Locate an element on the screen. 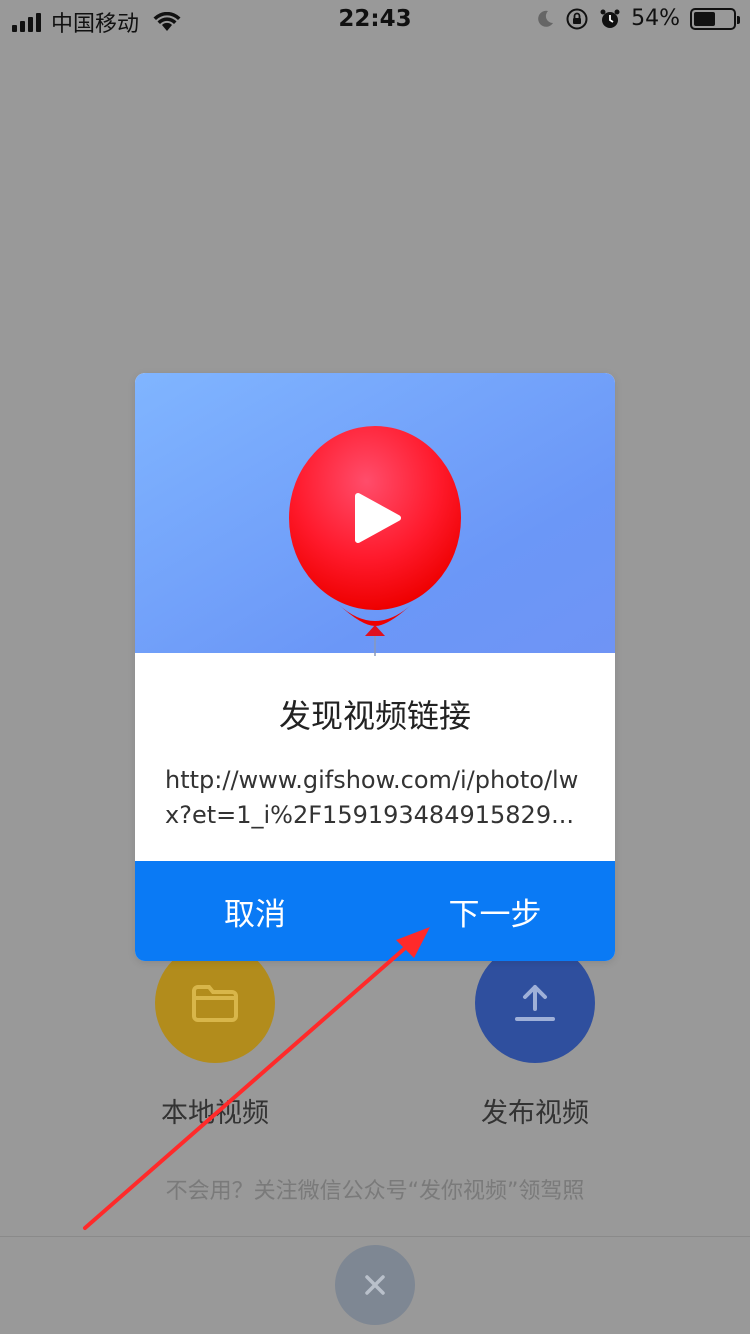 The height and width of the screenshot is (1334, 750). battery-percentage: 54% is located at coordinates (655, 18).